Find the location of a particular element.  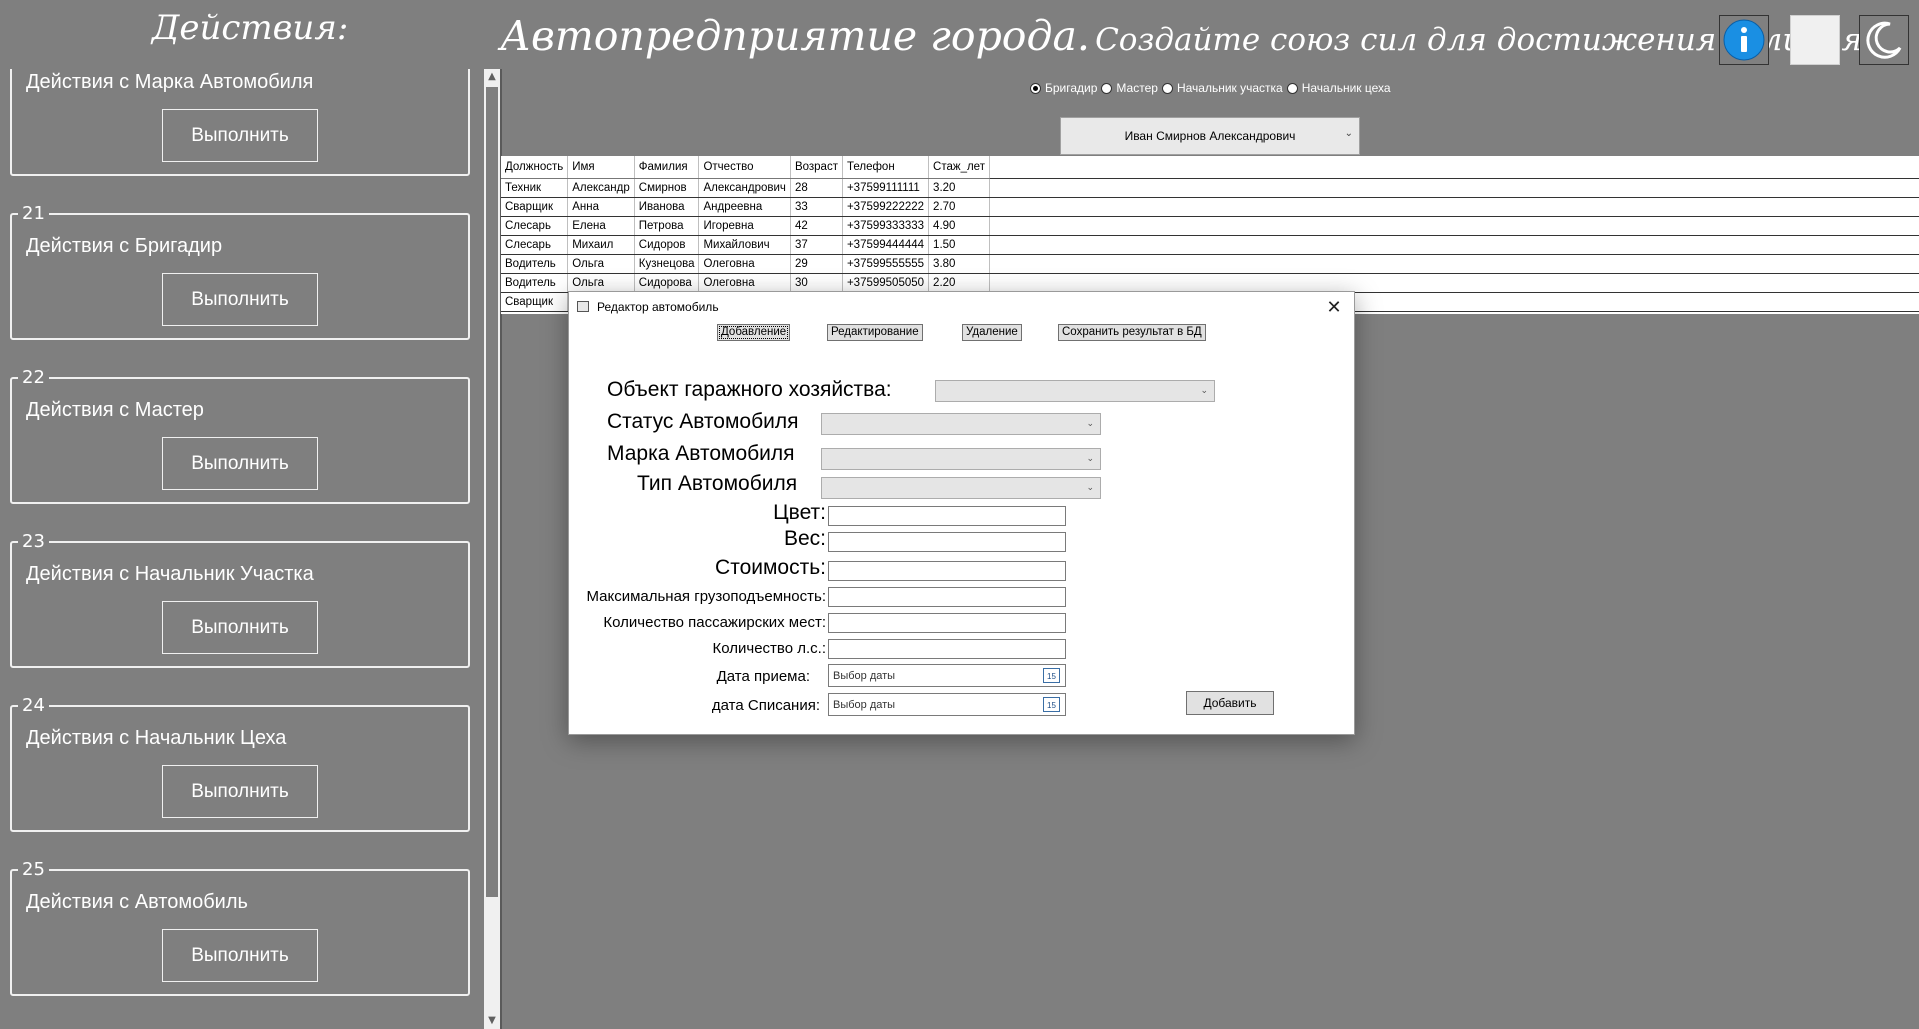

table-cell: 1.50 is located at coordinates (959, 245).